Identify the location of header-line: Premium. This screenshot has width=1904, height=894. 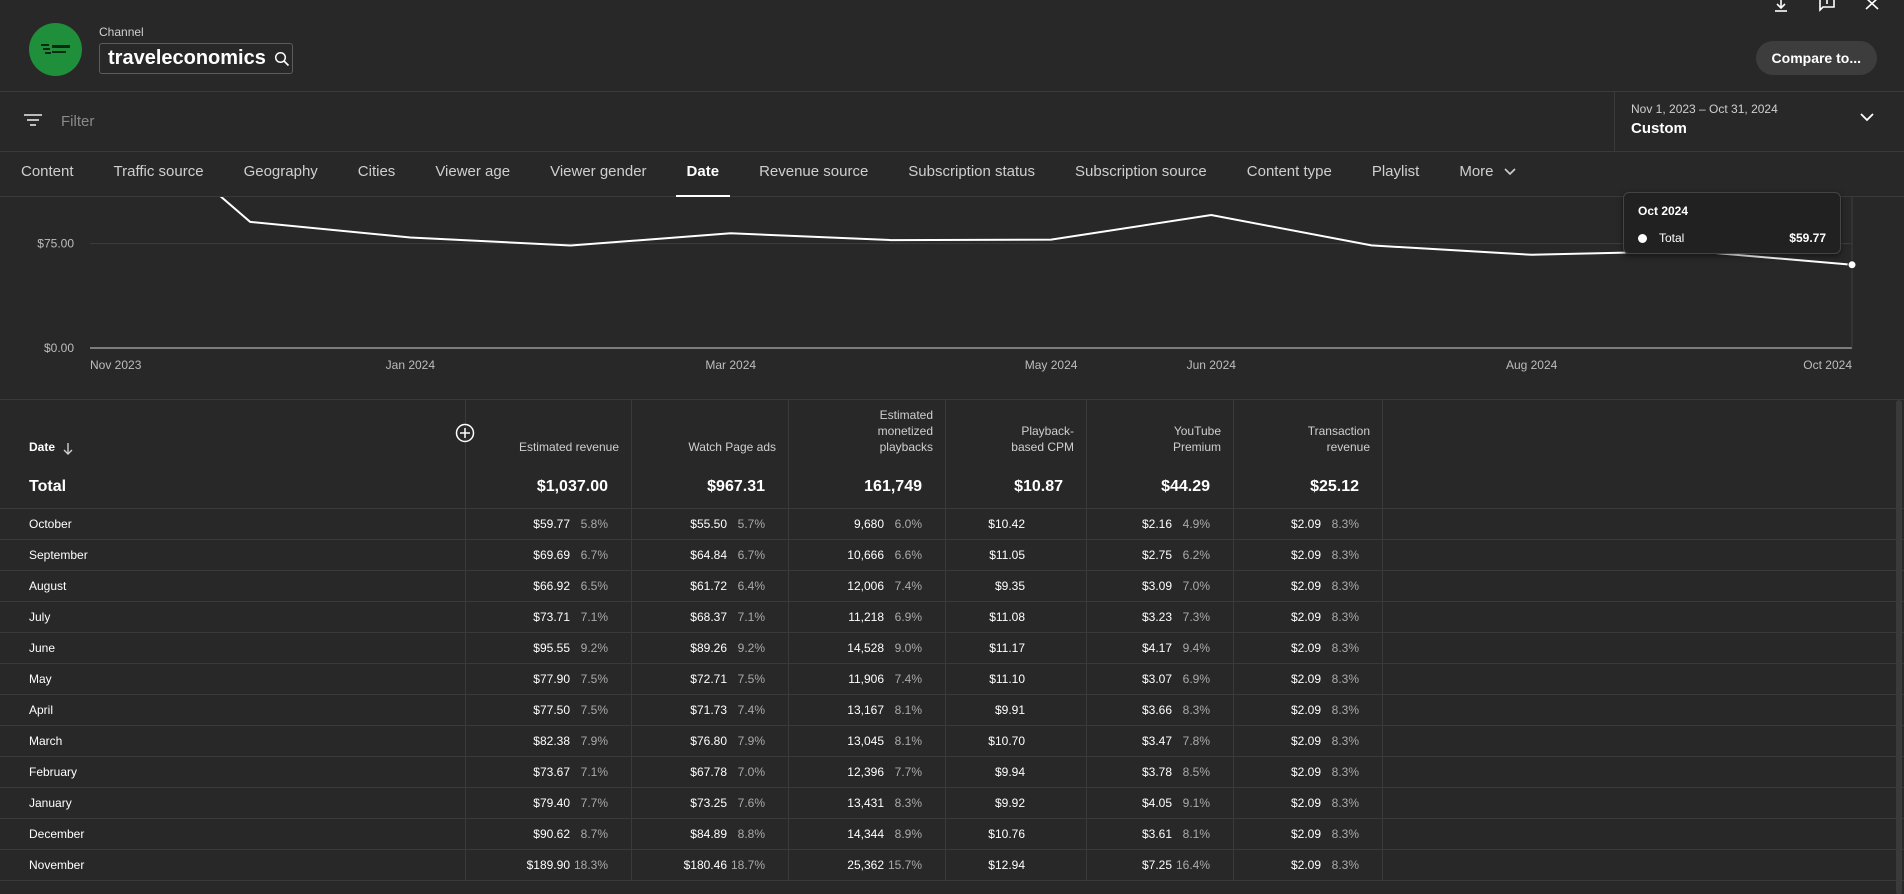
(1196, 447).